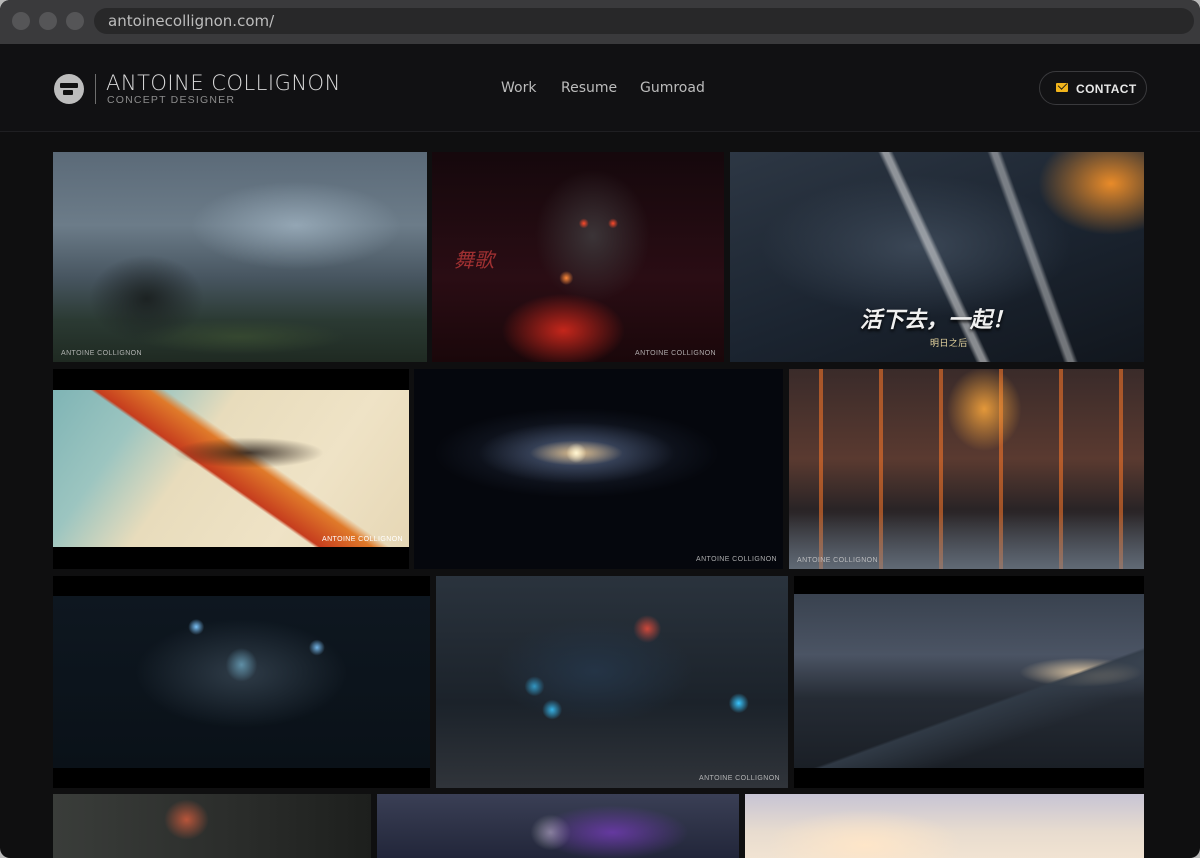 This screenshot has width=1200, height=858. What do you see at coordinates (474, 261) in the screenshot?
I see `tile-side-text: 舞歌` at bounding box center [474, 261].